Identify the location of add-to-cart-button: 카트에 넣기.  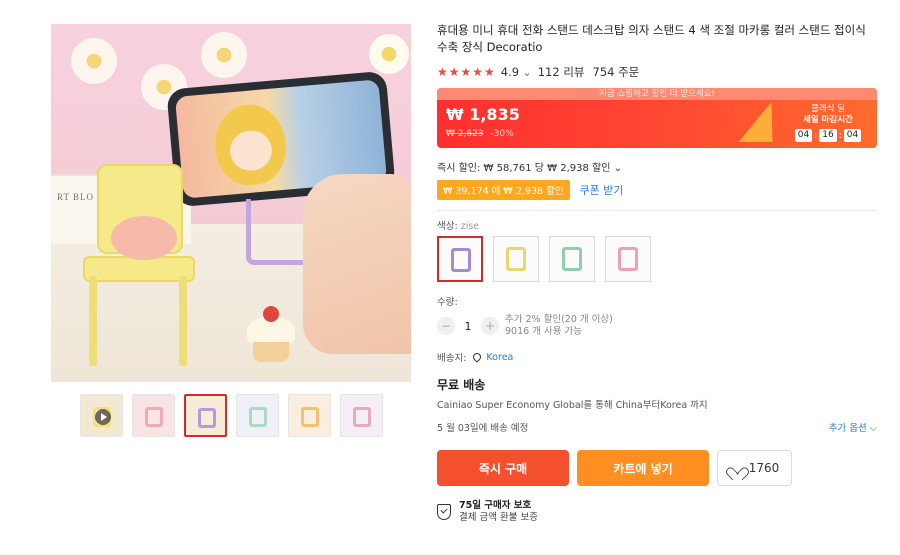
(643, 468).